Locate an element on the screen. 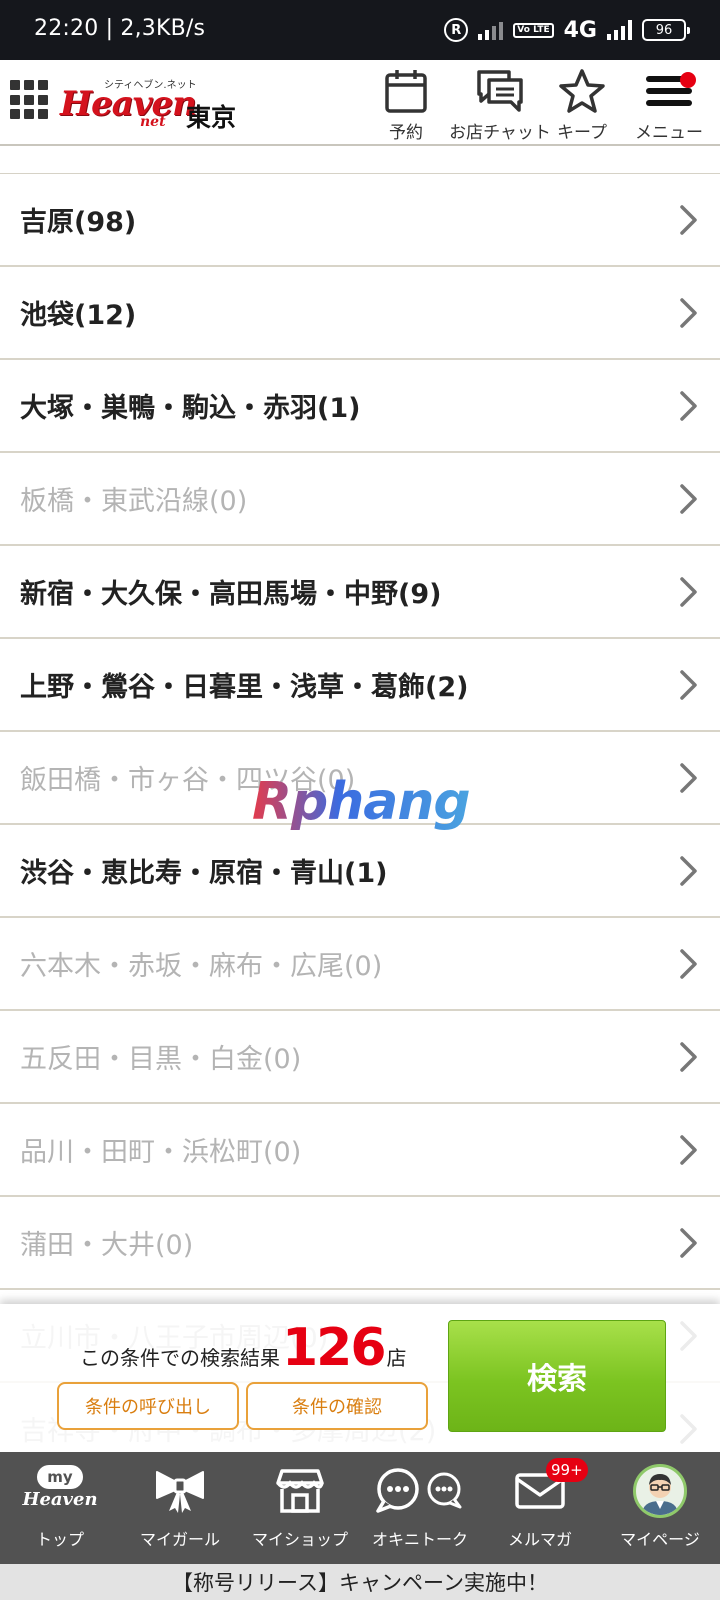 Image resolution: width=720 pixels, height=1600 pixels. recall-conditions-button: 条件の呼び出し is located at coordinates (148, 1406).